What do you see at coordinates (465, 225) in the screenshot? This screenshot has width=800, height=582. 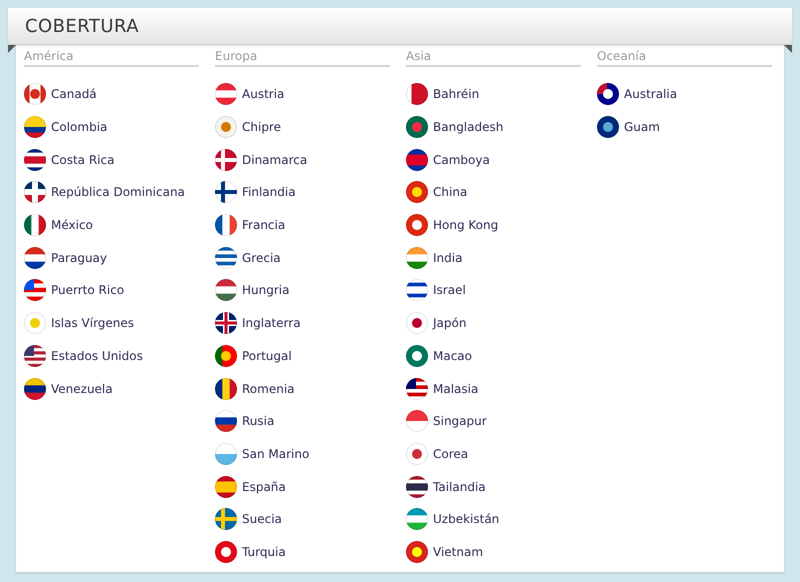 I see `country-link: Hong Kong` at bounding box center [465, 225].